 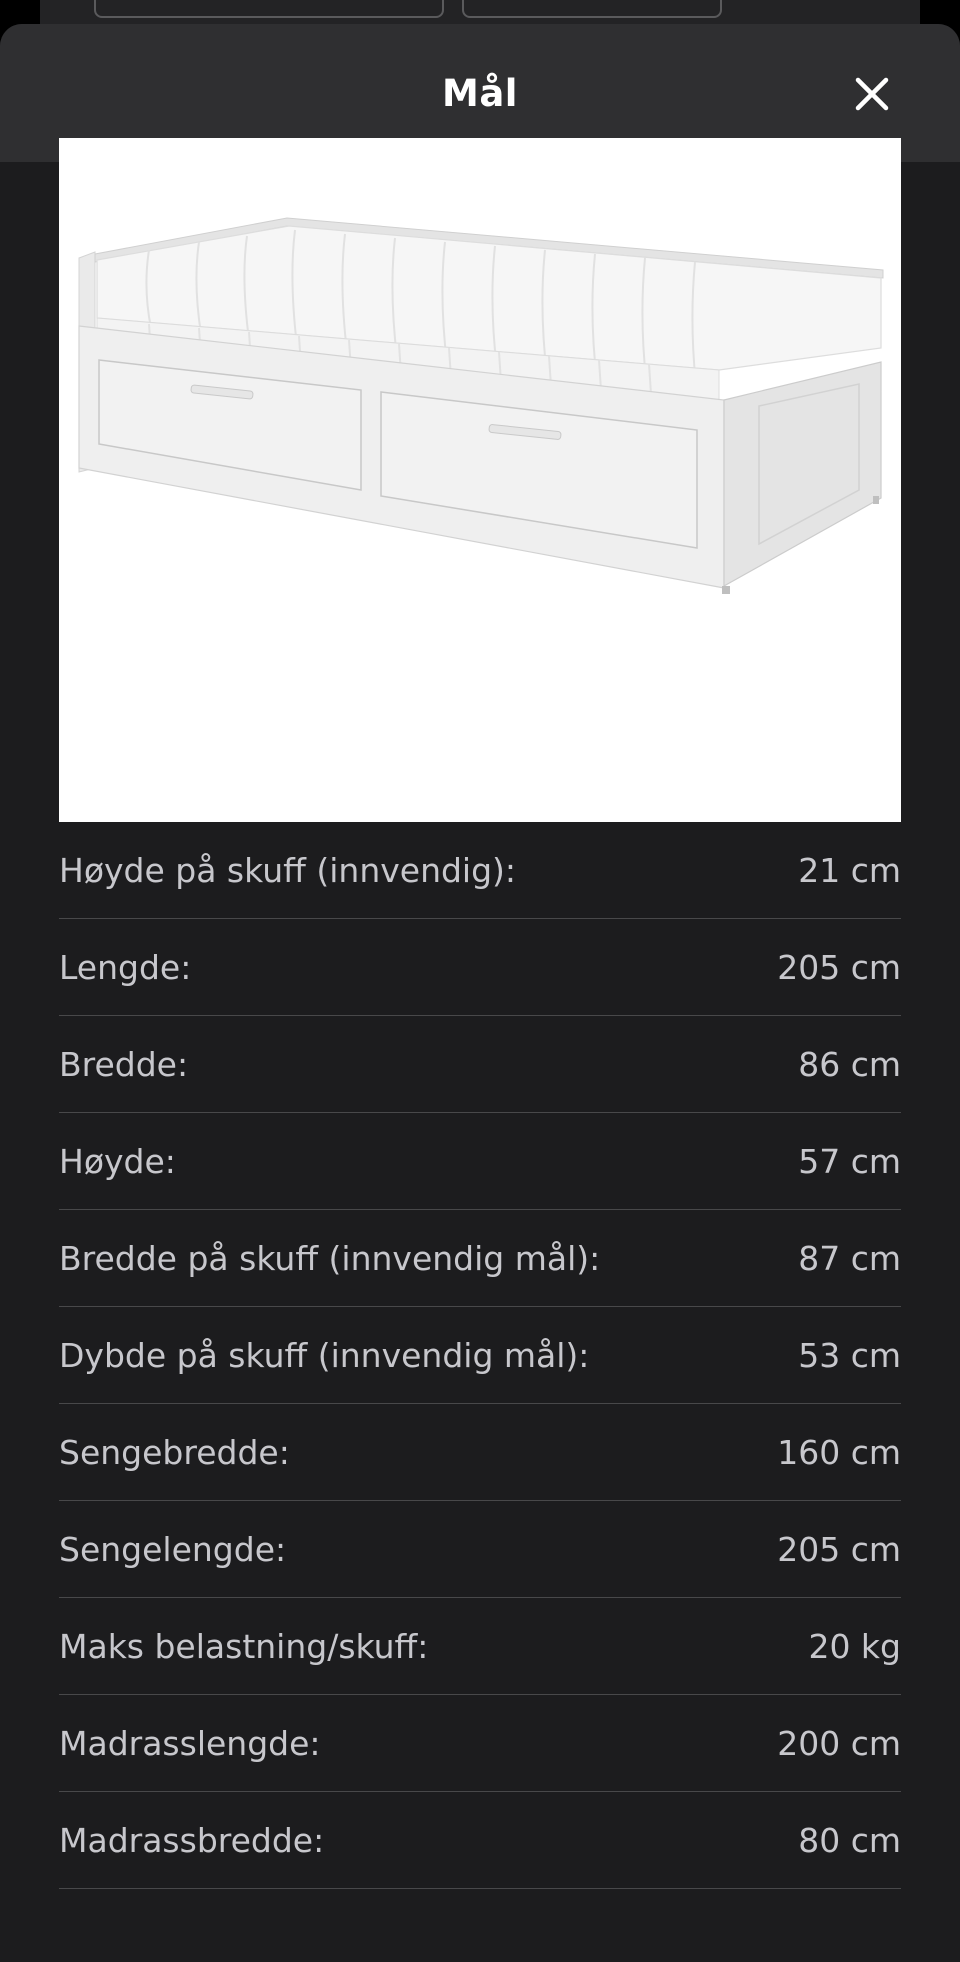 I want to click on spec-label: Sengebredde:, so click(x=174, y=1452).